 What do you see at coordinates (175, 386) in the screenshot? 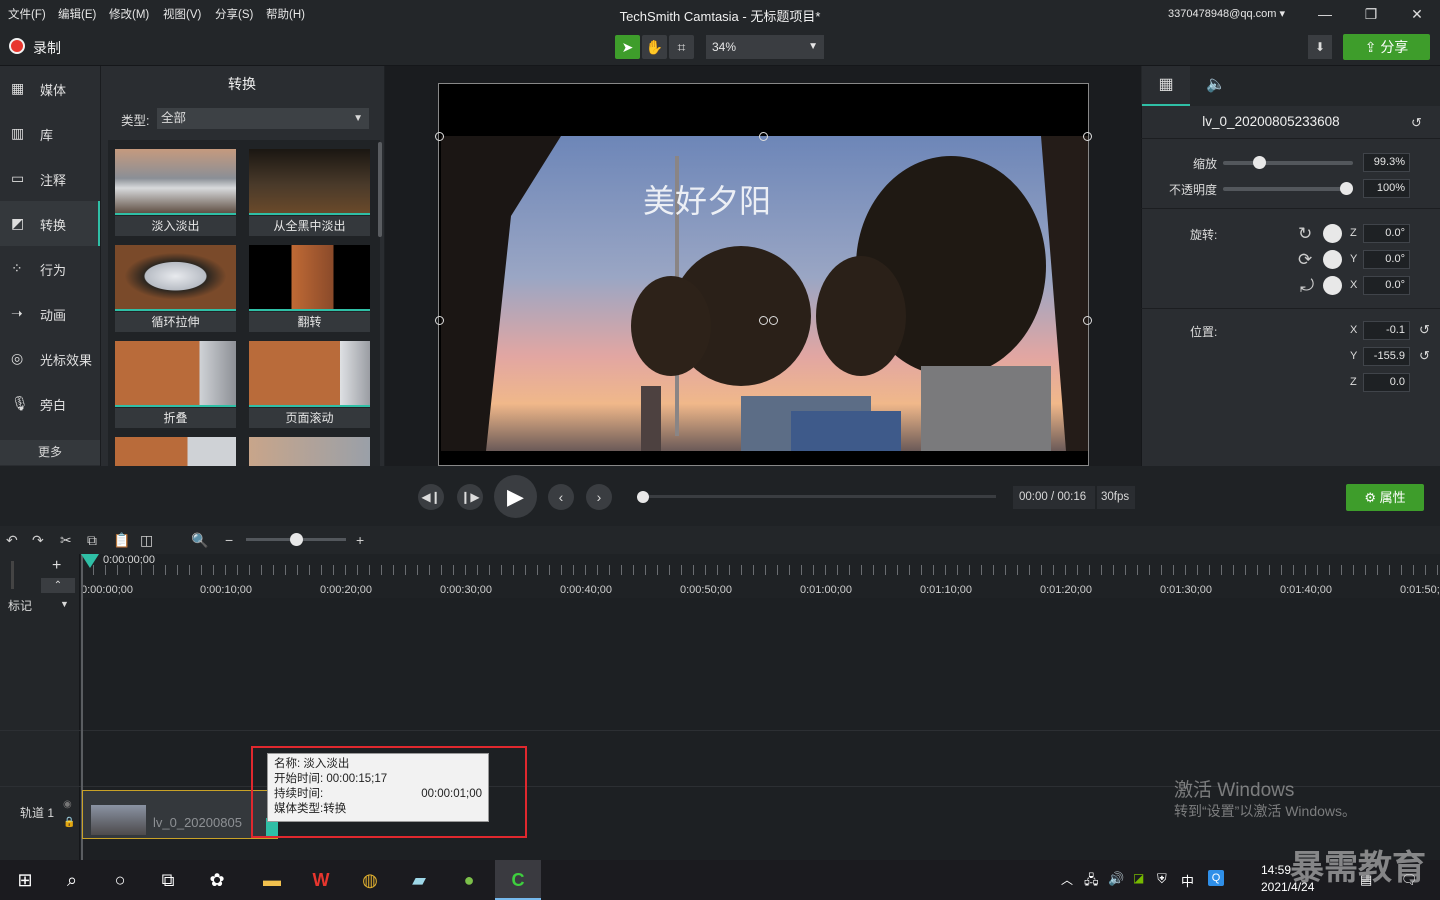
I see `transition-fold: 折叠` at bounding box center [175, 386].